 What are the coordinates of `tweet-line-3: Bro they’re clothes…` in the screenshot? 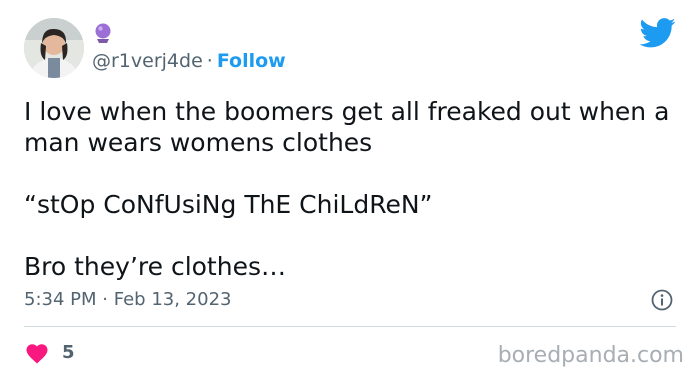 It's located at (155, 266).